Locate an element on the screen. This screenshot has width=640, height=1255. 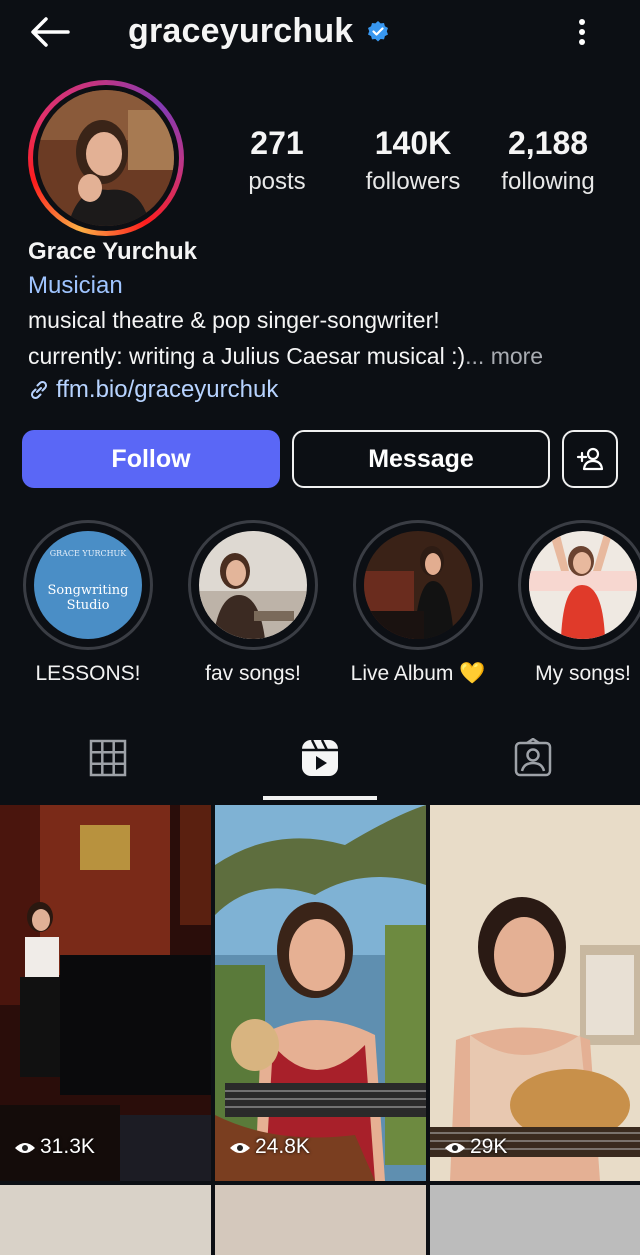
top-bar: graceyurchuk is located at coordinates (320, 32).